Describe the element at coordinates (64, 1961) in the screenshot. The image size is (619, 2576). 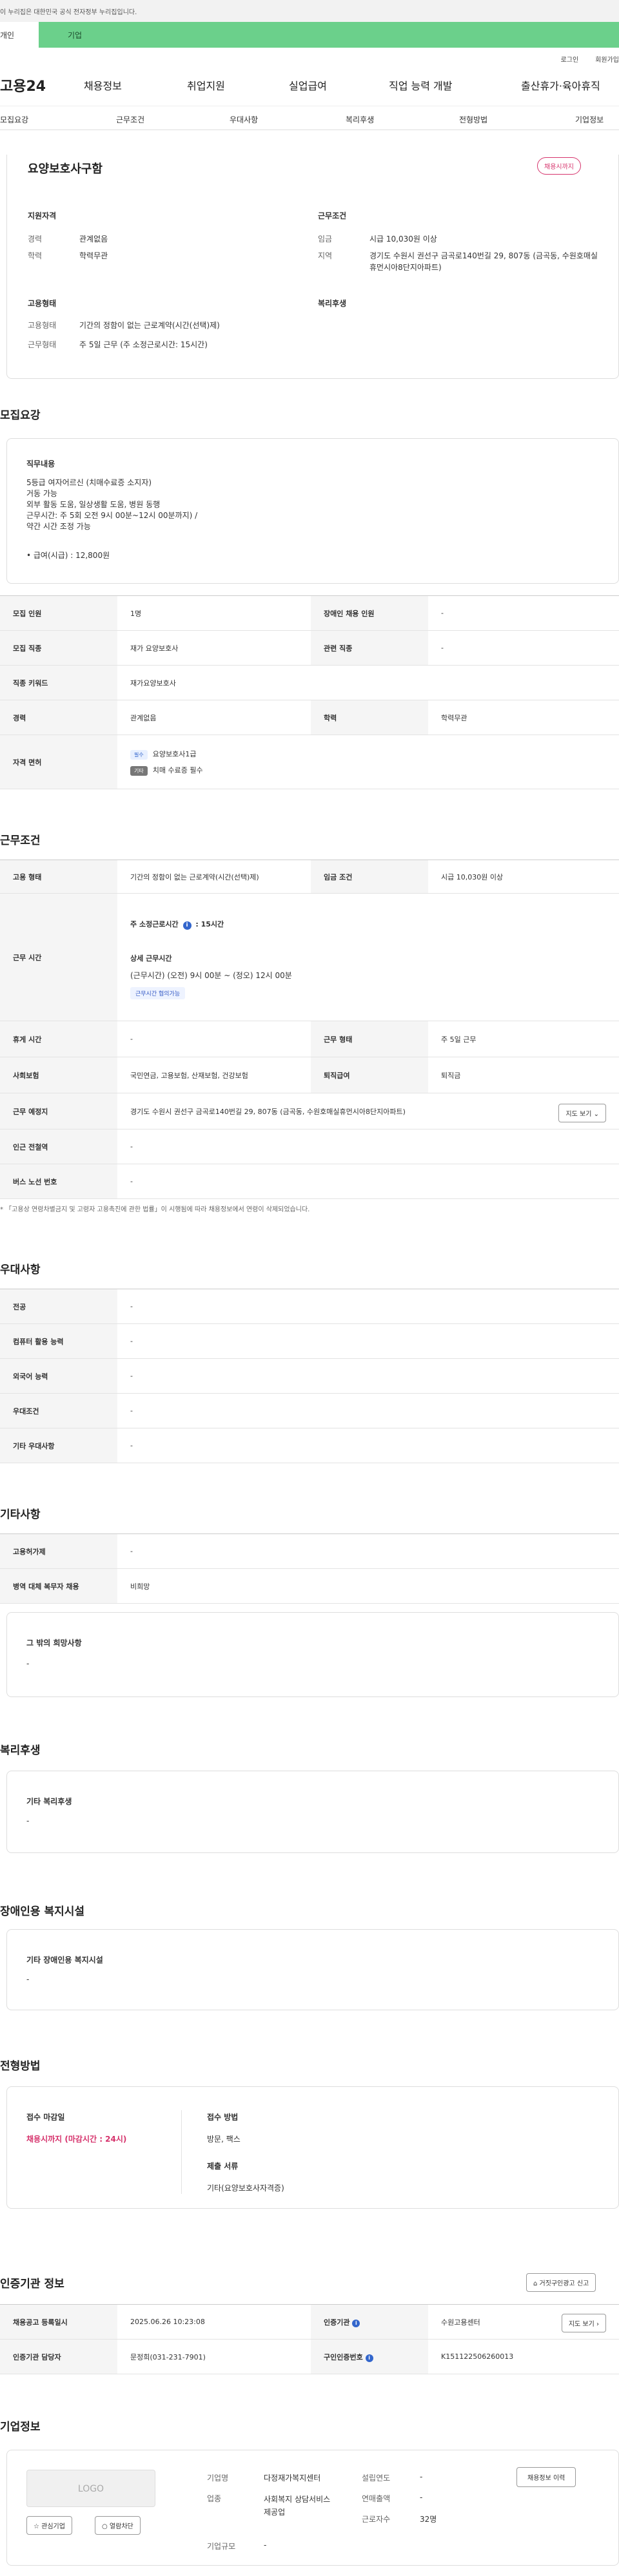
I see `disabled-box-heading: 기타 장애인용 복지시설` at that location.